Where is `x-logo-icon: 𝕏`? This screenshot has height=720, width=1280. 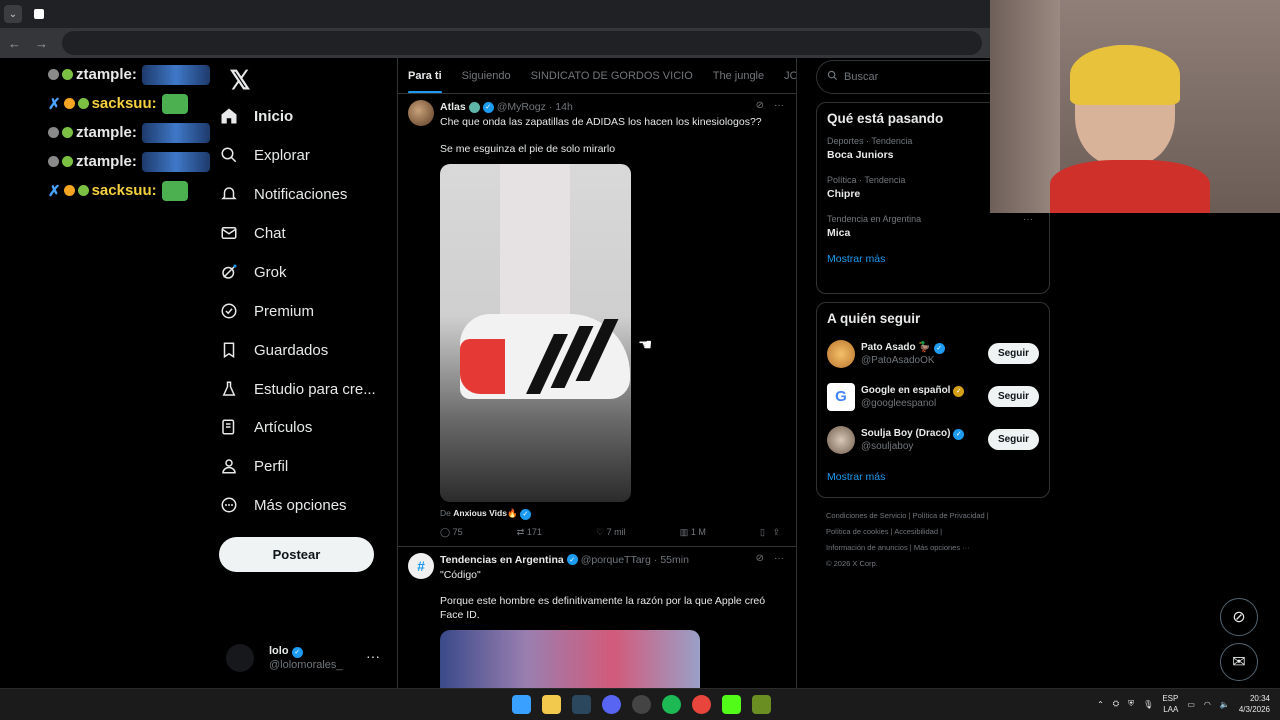 x-logo-icon: 𝕏 is located at coordinates (240, 80).